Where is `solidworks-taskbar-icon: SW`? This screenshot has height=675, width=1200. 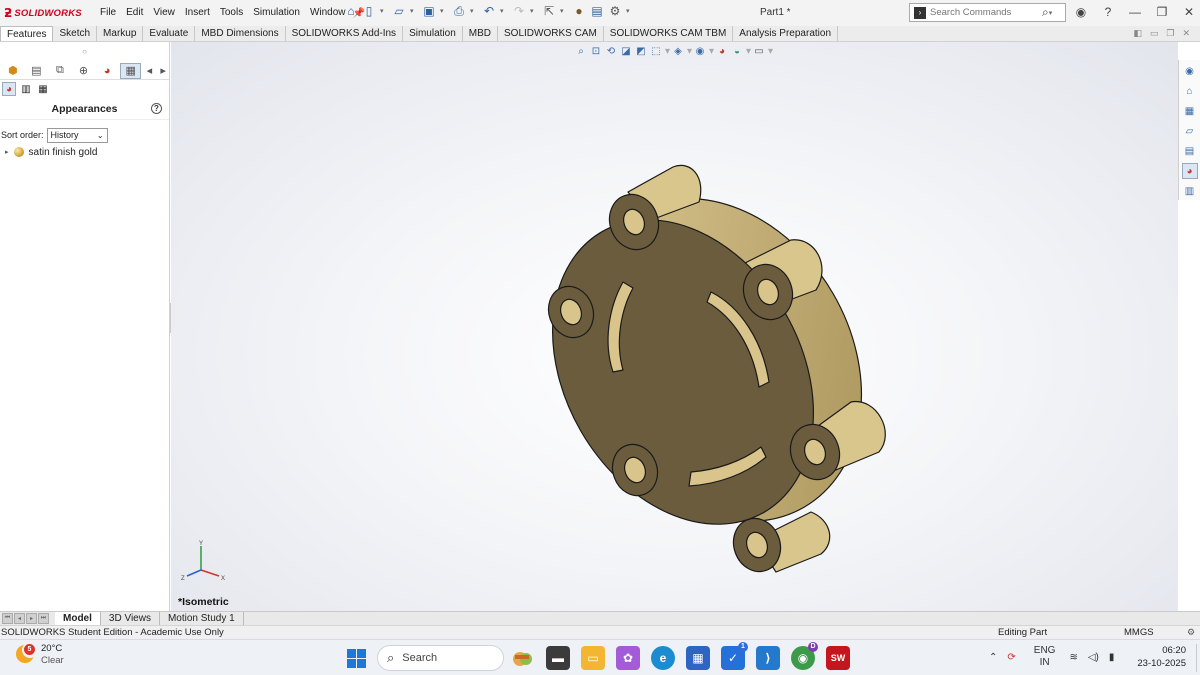
solidworks-taskbar-icon: SW is located at coordinates (838, 658).